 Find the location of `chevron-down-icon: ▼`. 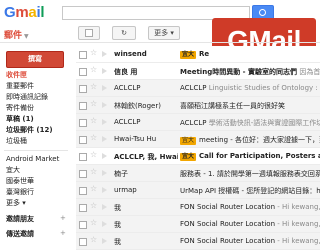

chevron-down-icon: ▼ is located at coordinates (26, 36).